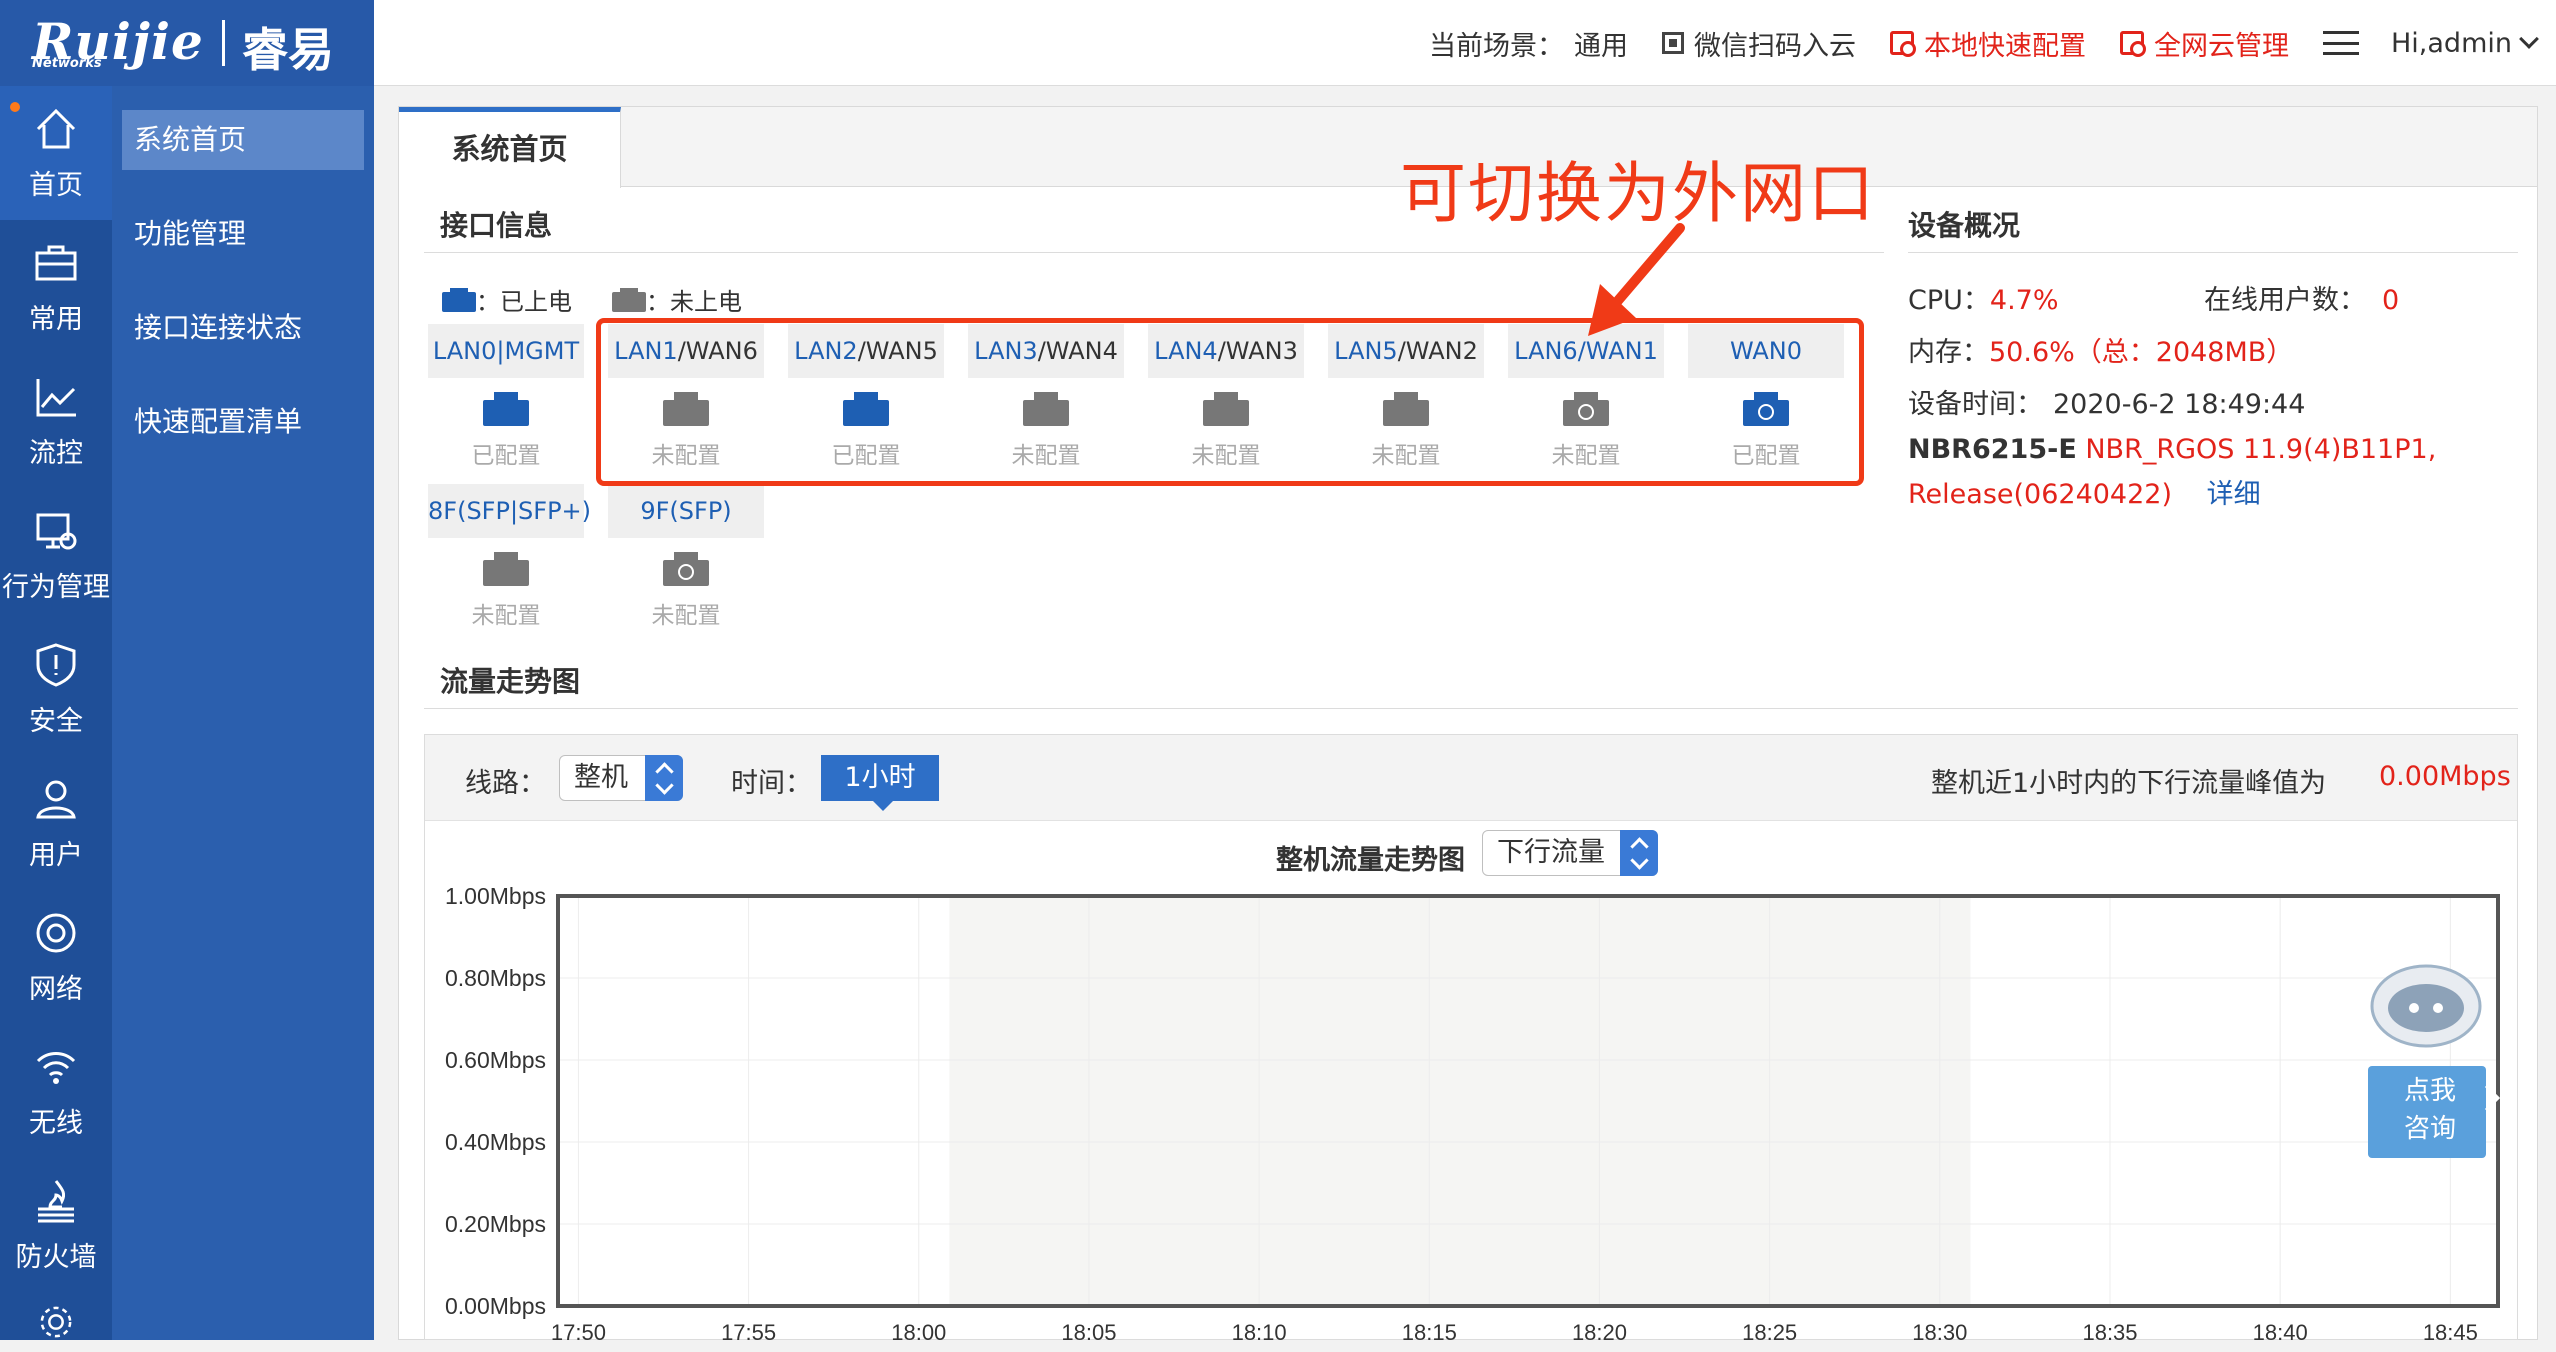 This screenshot has height=1352, width=2556. What do you see at coordinates (56, 989) in the screenshot?
I see `nav-label: 网络` at bounding box center [56, 989].